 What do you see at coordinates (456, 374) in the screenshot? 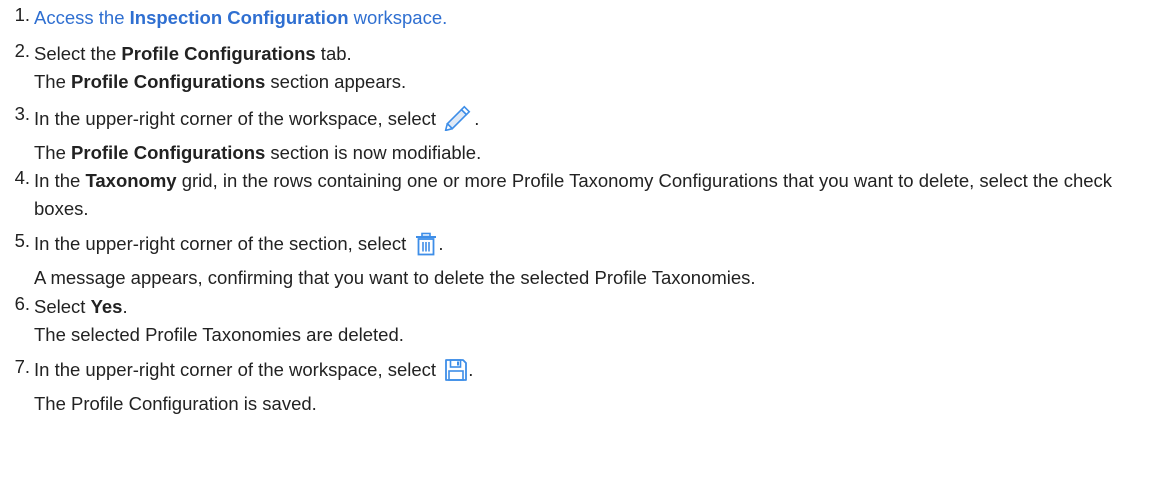
I see `save-icon` at bounding box center [456, 374].